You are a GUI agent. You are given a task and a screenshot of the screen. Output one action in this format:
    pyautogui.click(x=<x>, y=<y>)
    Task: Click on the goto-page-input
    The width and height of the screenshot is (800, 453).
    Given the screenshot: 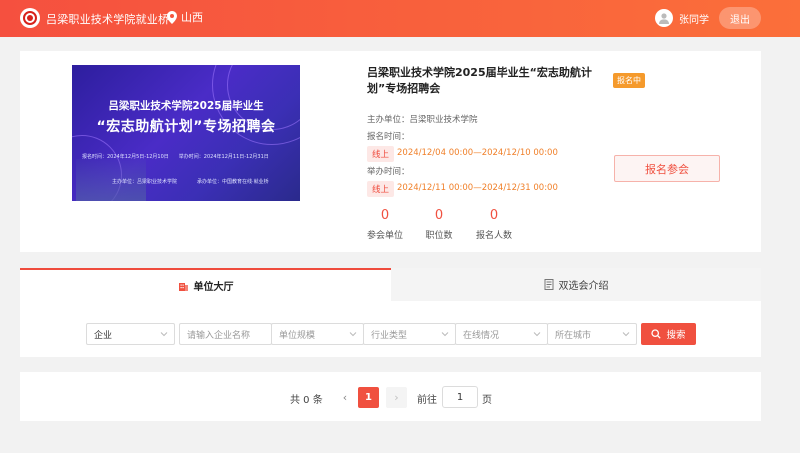 What is the action you would take?
    pyautogui.click(x=460, y=397)
    